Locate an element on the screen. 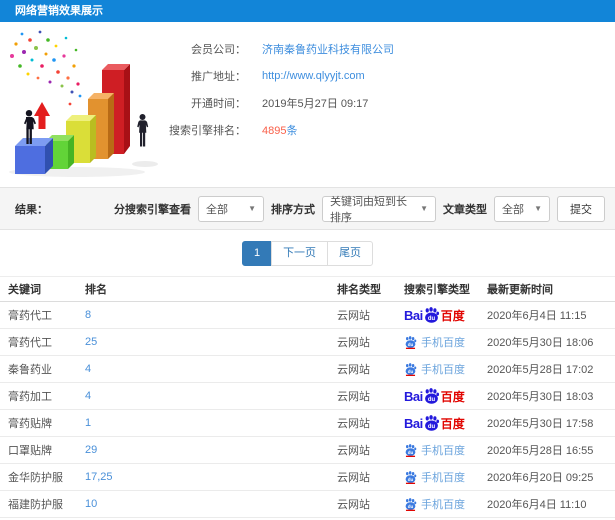 The image size is (615, 520). article-type-select: 全部 ▼ is located at coordinates (522, 208).